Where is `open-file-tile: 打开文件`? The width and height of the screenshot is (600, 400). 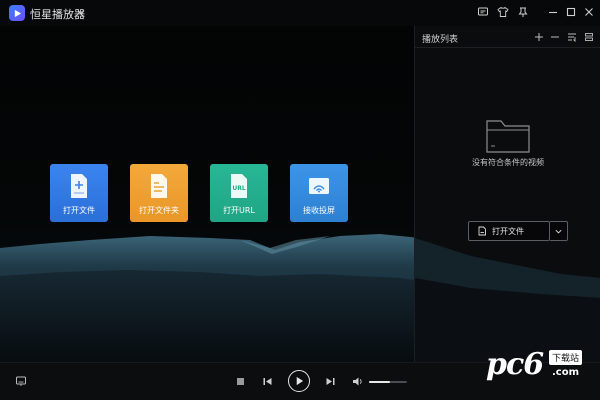 open-file-tile: 打开文件 is located at coordinates (79, 193).